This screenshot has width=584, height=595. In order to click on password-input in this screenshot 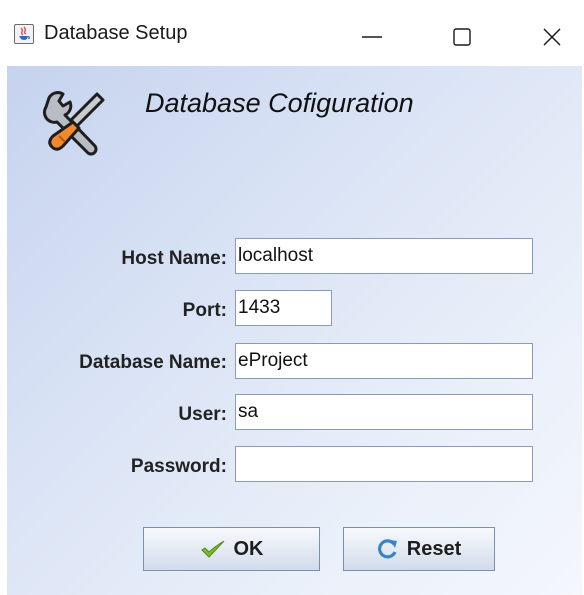, I will do `click(384, 464)`.